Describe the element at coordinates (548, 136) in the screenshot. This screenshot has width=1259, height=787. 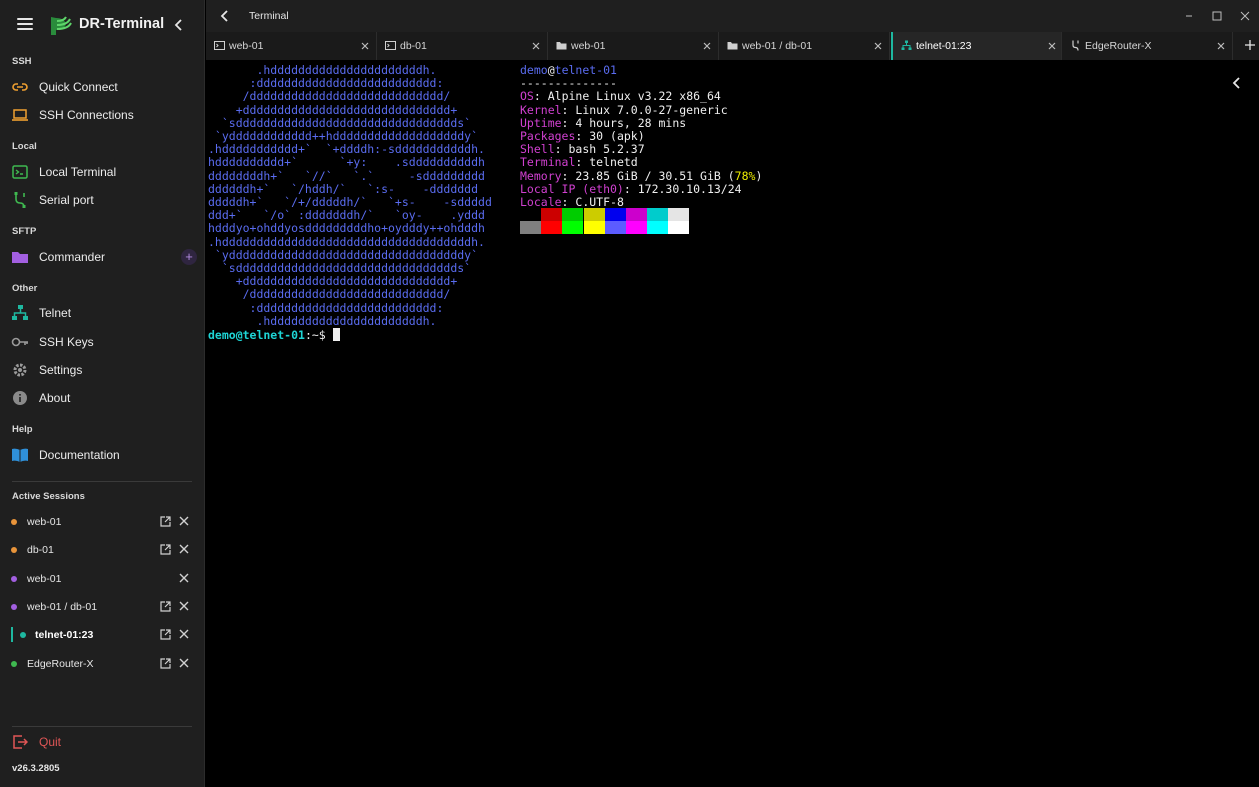
I see `info-key: Packages` at that location.